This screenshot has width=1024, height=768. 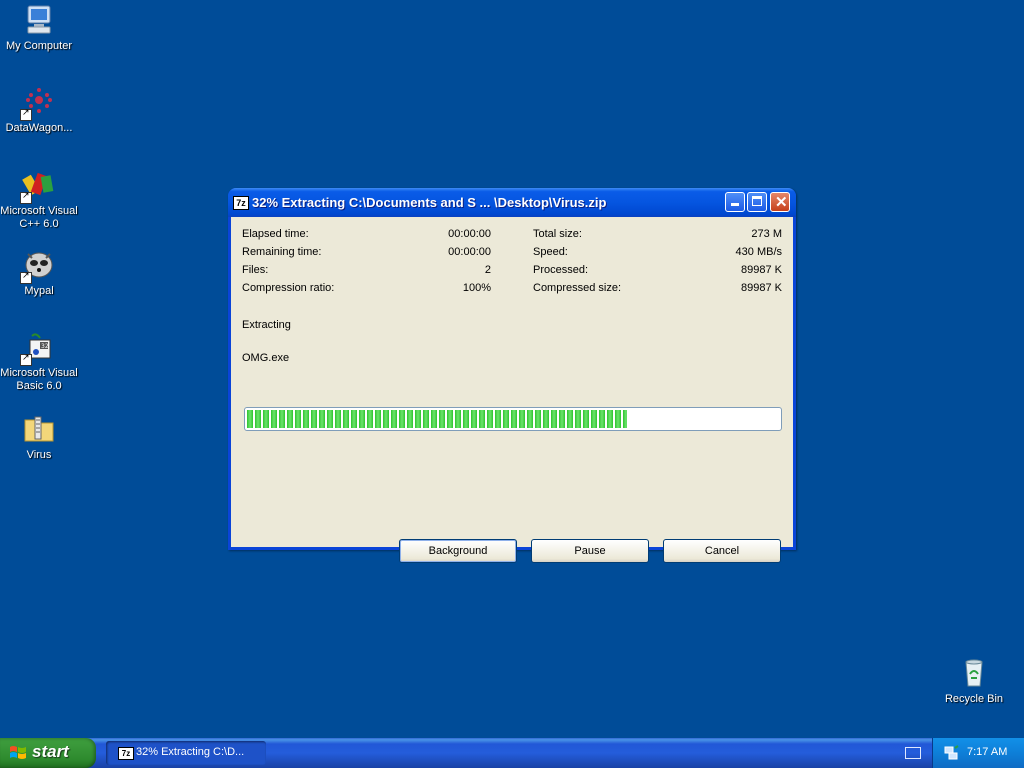 What do you see at coordinates (766, 234) in the screenshot?
I see `stat-total-size-value: 273 M` at bounding box center [766, 234].